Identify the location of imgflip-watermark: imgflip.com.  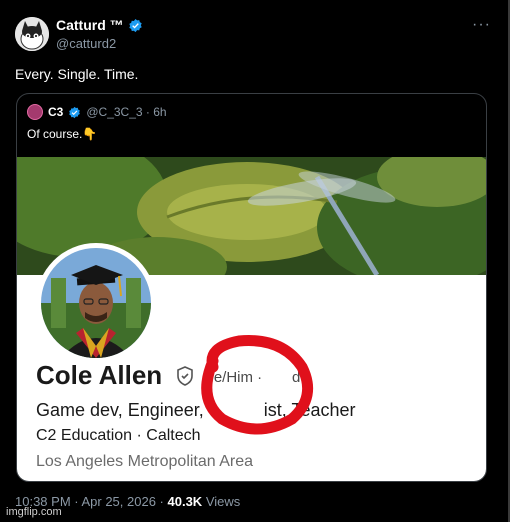
(34, 512).